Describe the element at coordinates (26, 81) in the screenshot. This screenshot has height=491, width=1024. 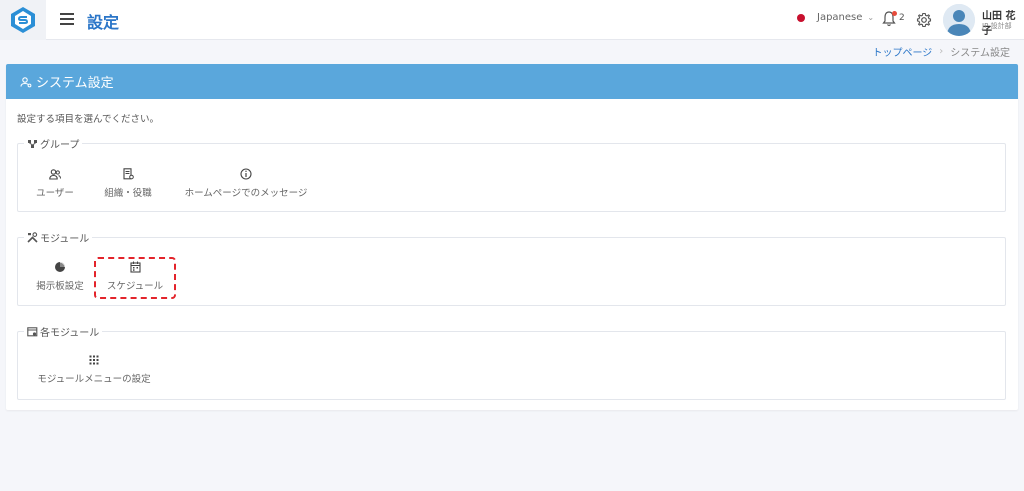
I see `users-cog-icon` at that location.